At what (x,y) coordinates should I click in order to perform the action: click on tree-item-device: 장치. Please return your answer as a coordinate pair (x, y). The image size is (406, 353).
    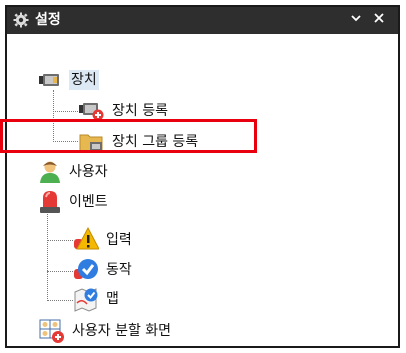
    Looking at the image, I should click on (79, 80).